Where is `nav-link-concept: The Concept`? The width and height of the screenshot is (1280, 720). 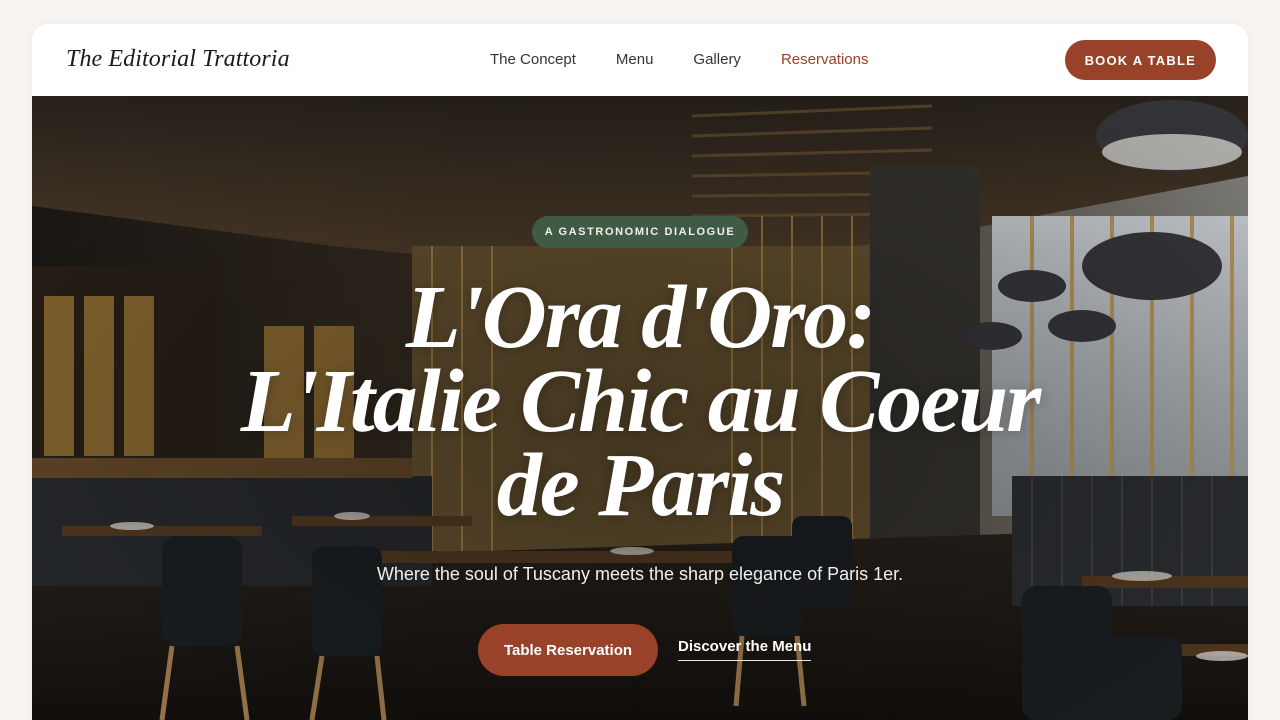 nav-link-concept: The Concept is located at coordinates (533, 59).